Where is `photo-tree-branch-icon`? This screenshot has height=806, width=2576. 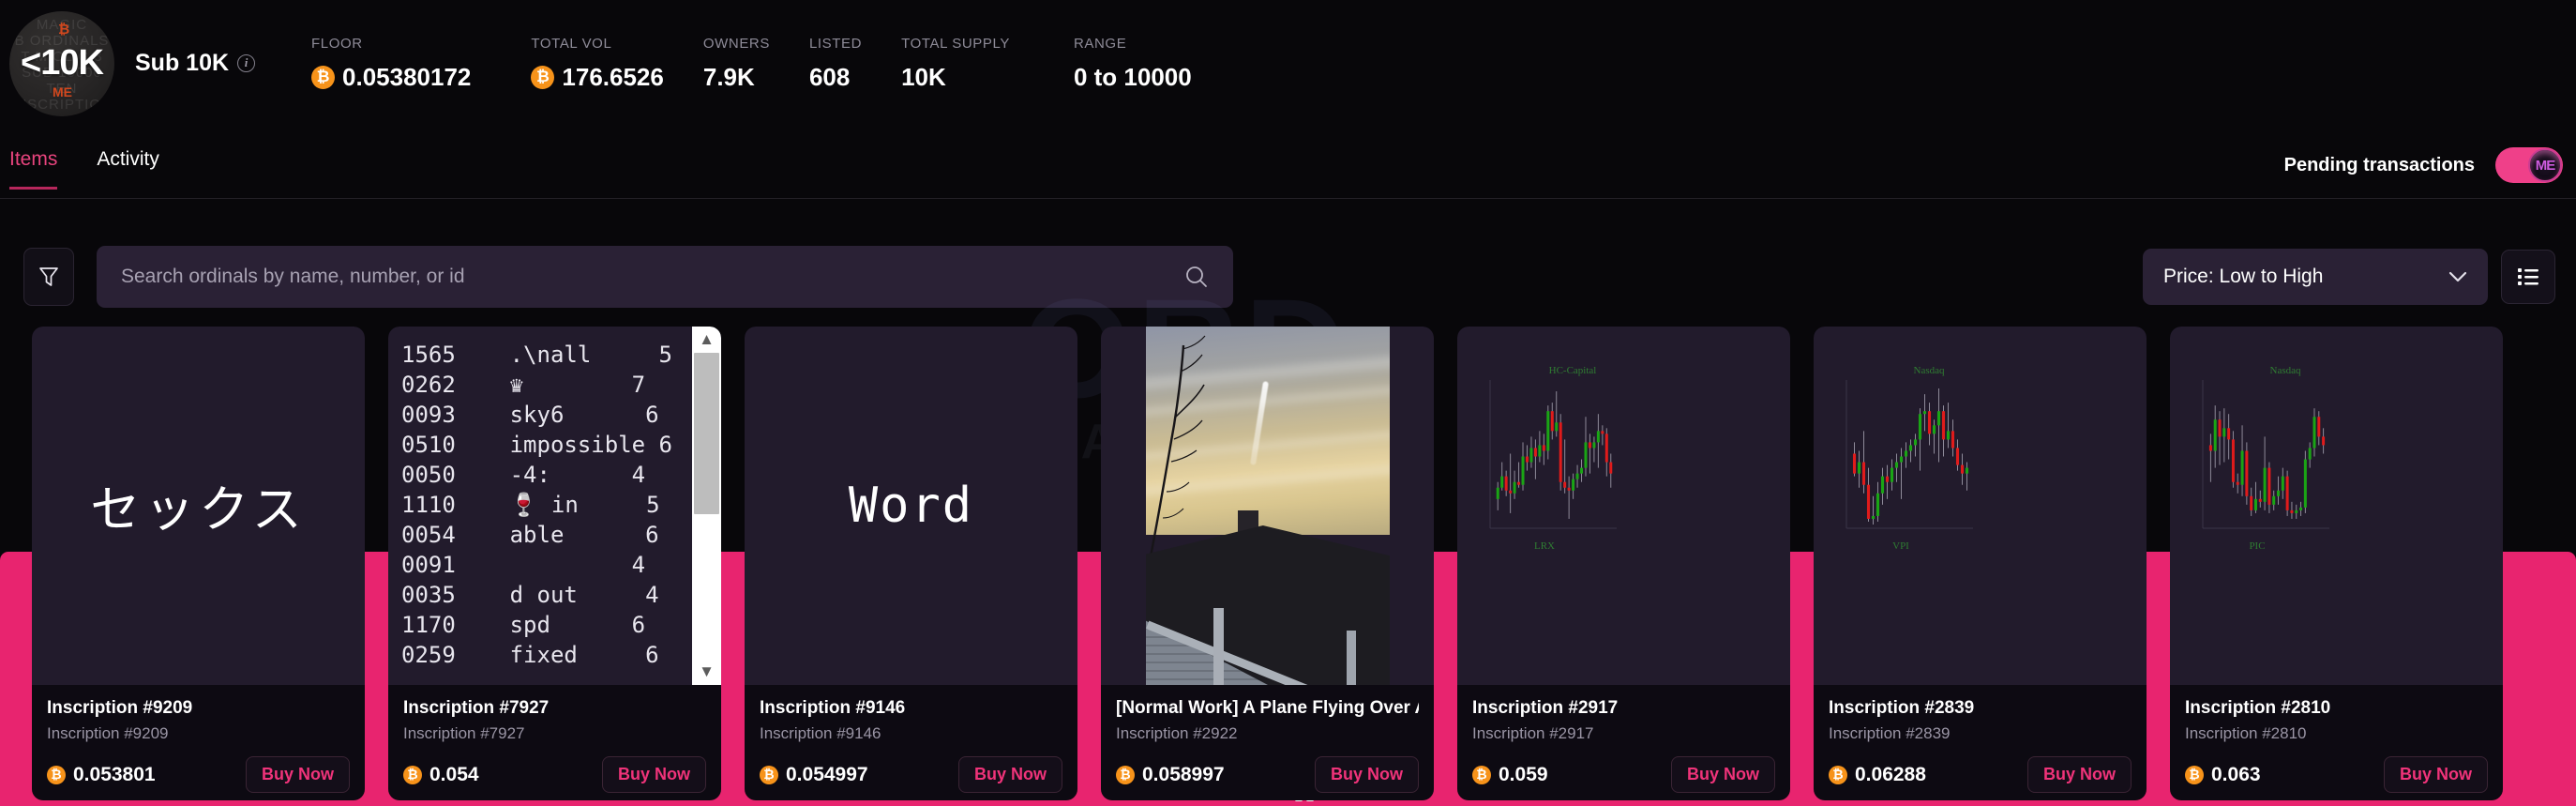 photo-tree-branch-icon is located at coordinates (1177, 448).